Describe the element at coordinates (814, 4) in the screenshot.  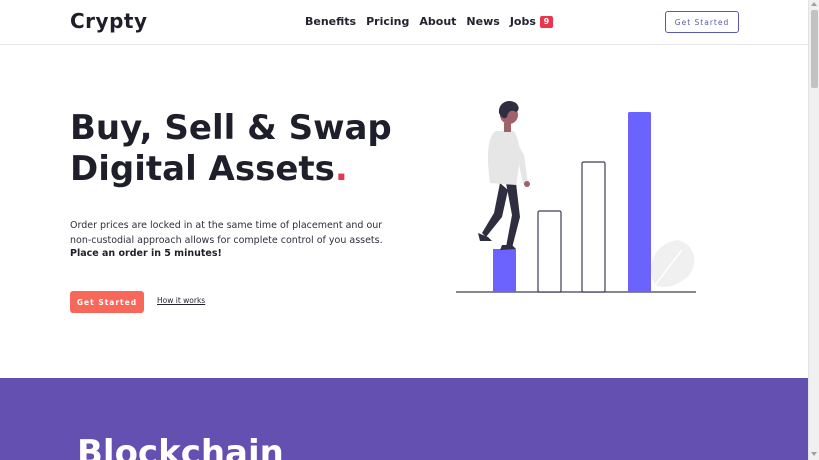
I see `scroll-up-arrow-icon` at that location.